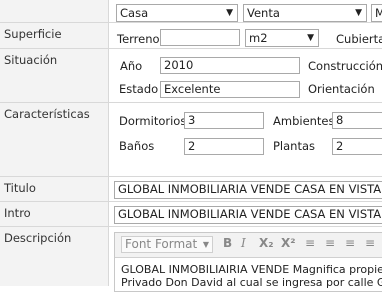 Image resolution: width=382 pixels, height=292 pixels. Describe the element at coordinates (359, 39) in the screenshot. I see `cubierta-label: Cubierta` at that location.